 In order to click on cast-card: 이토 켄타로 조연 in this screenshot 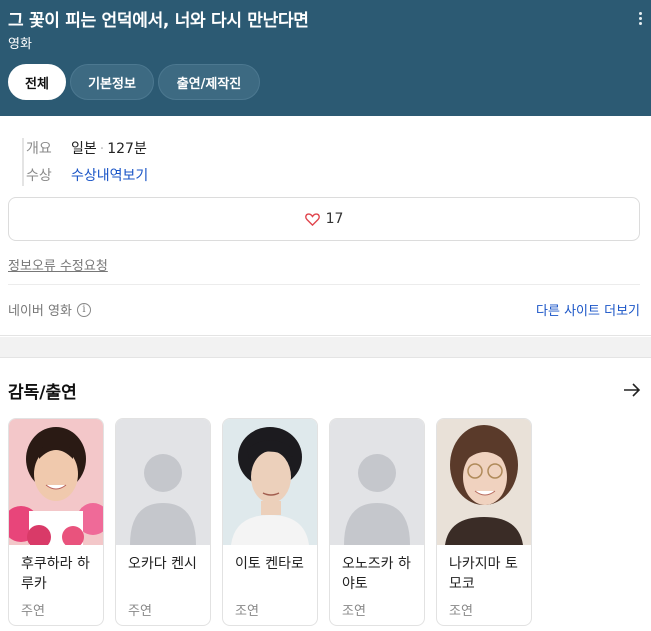, I will do `click(270, 522)`.